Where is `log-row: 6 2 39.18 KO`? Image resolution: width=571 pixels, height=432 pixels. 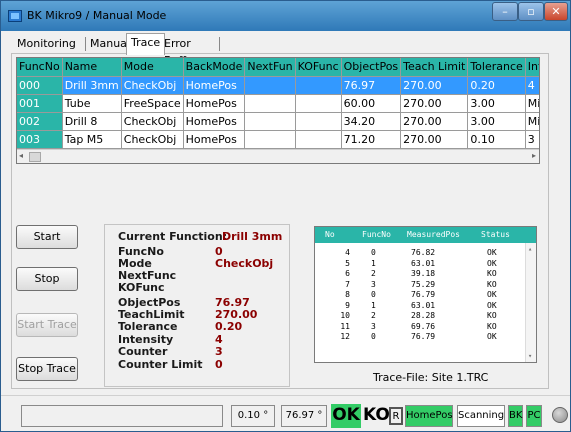
log-row: 6 2 39.18 KO is located at coordinates (420, 274).